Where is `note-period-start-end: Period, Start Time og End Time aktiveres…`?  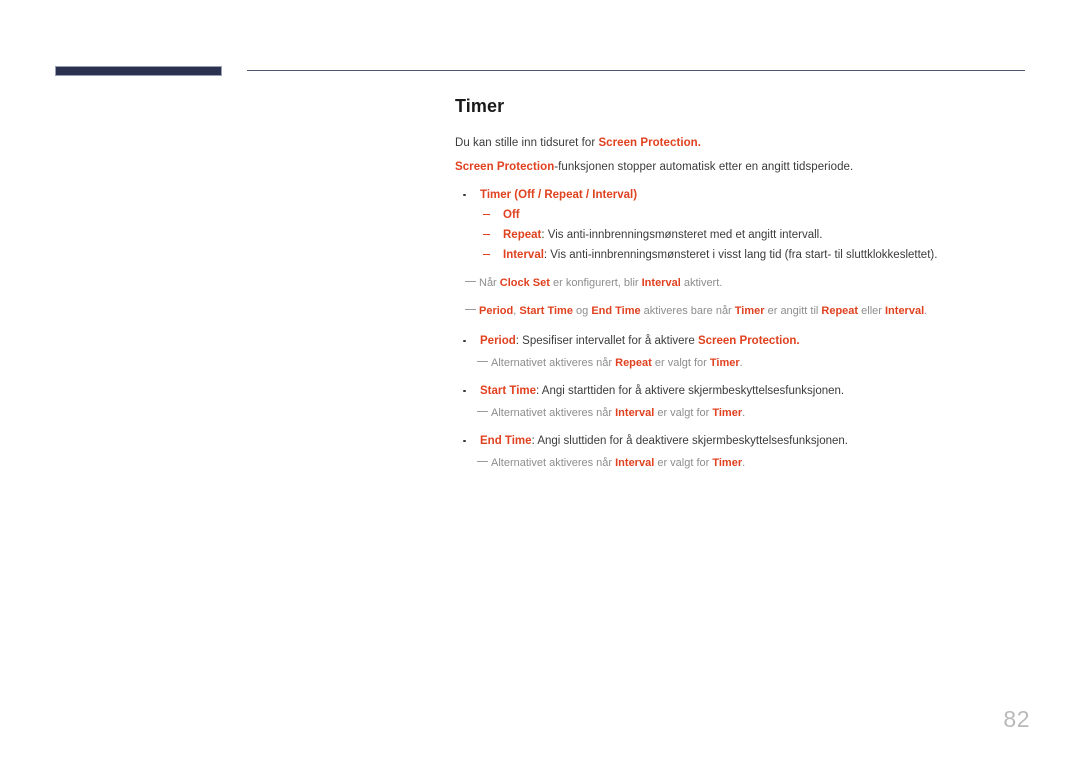 note-period-start-end: Period, Start Time og End Time aktiveres… is located at coordinates (742, 311).